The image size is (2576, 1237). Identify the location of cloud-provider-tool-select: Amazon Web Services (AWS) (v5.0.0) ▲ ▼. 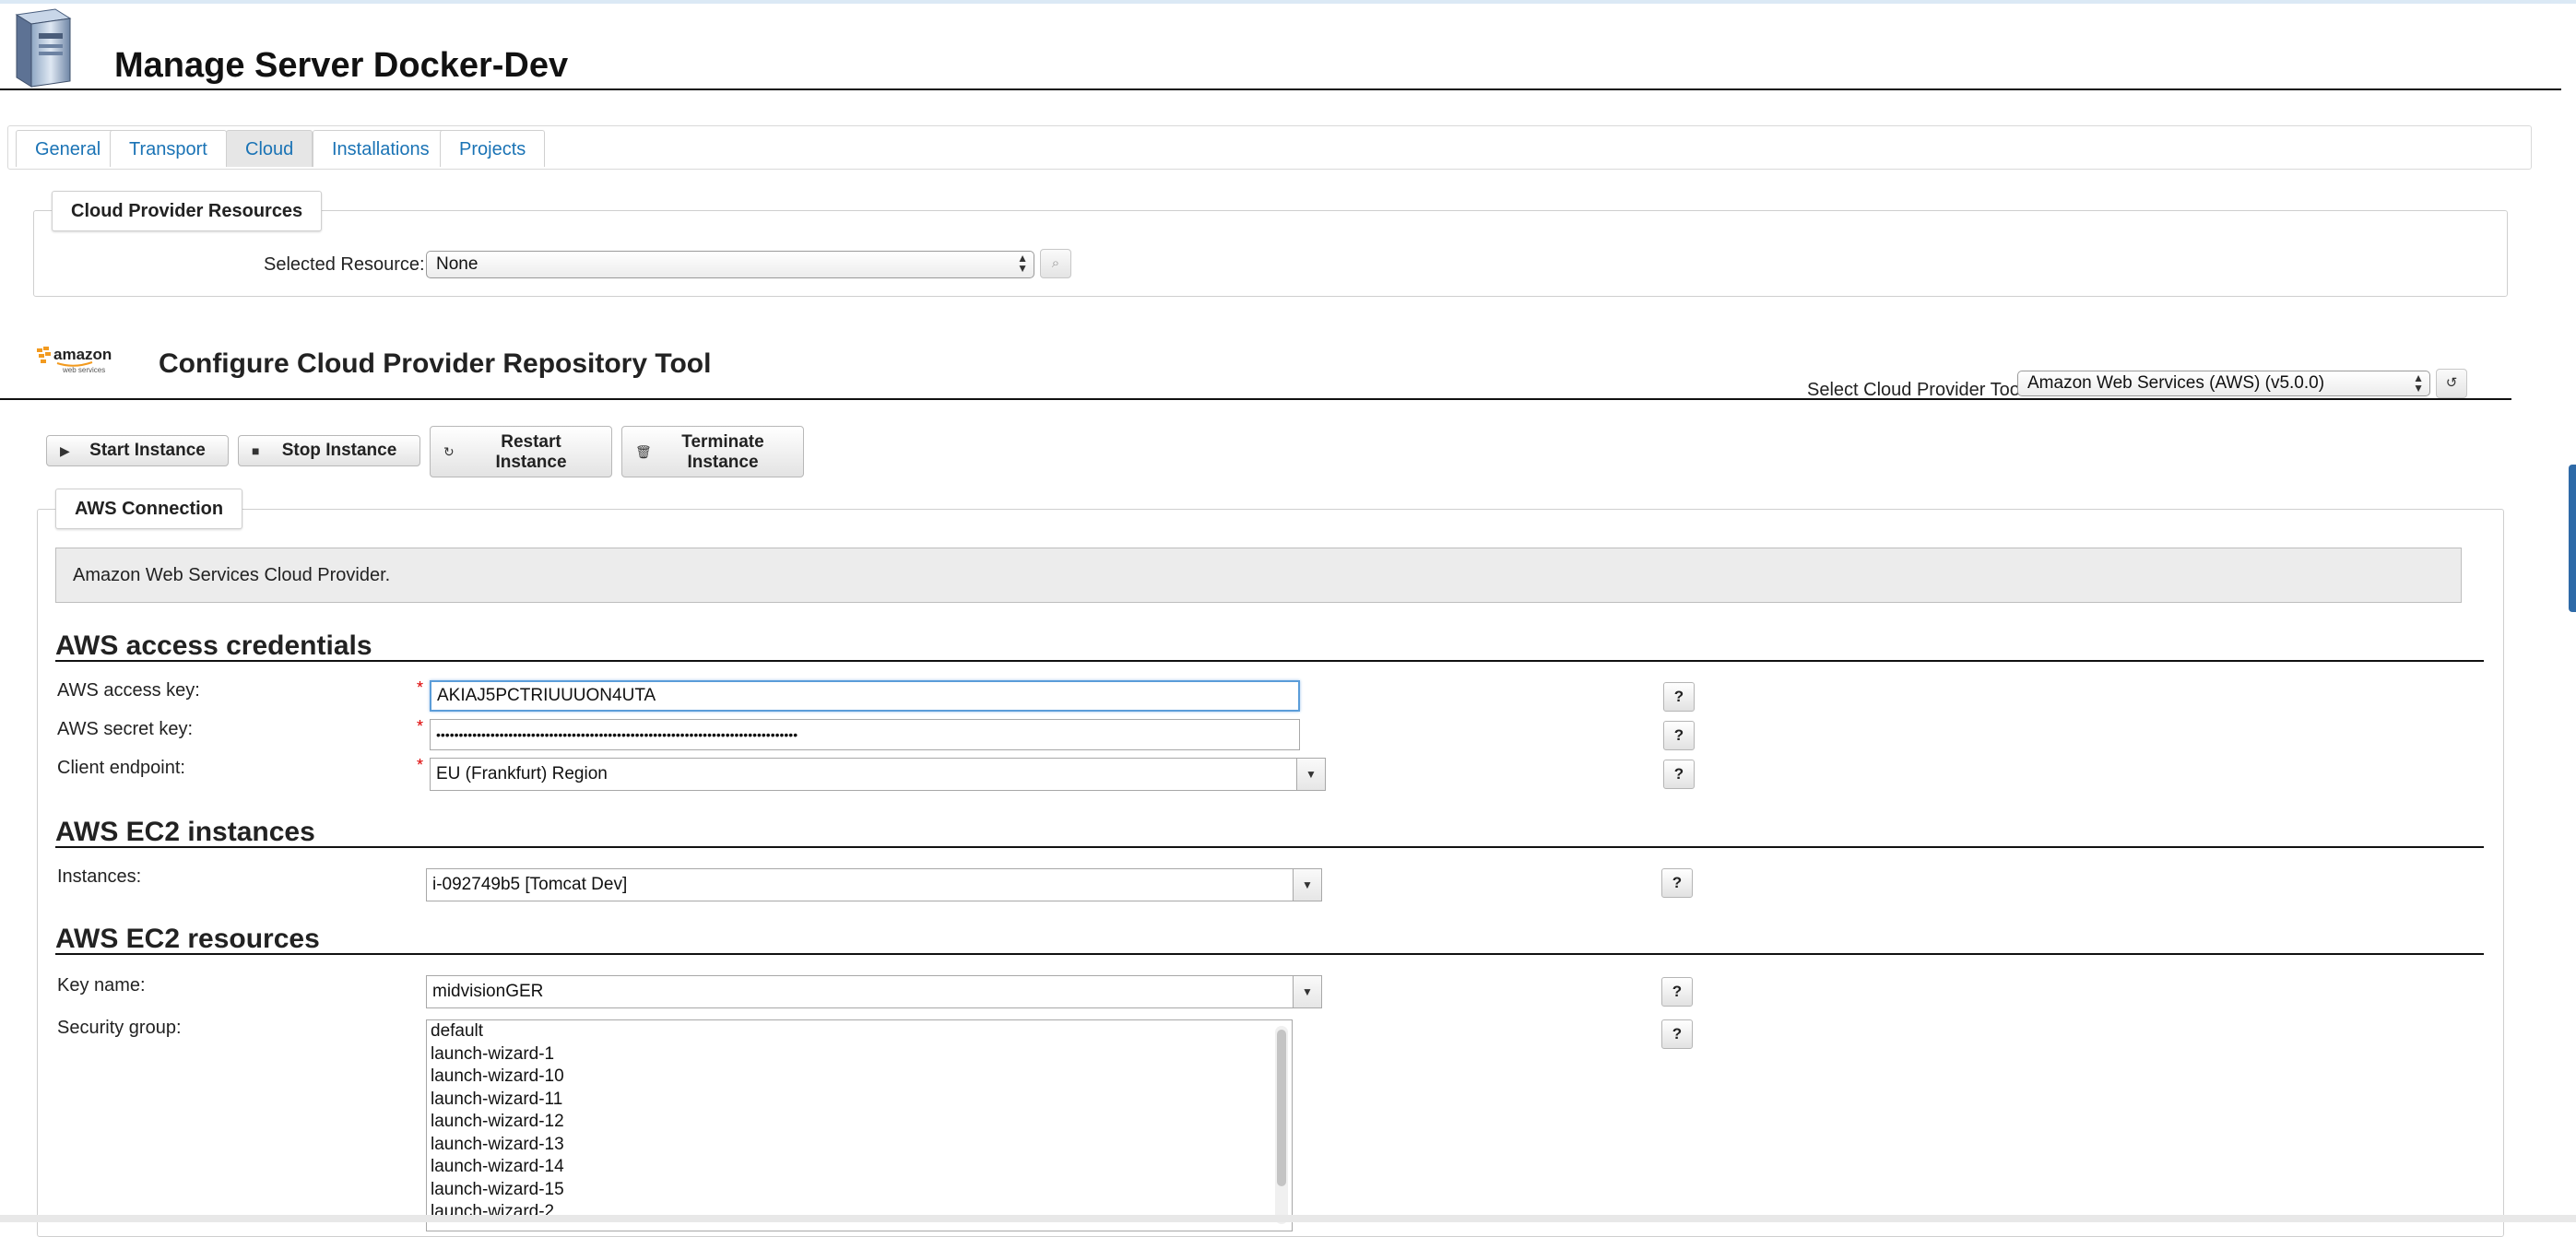
(2223, 383).